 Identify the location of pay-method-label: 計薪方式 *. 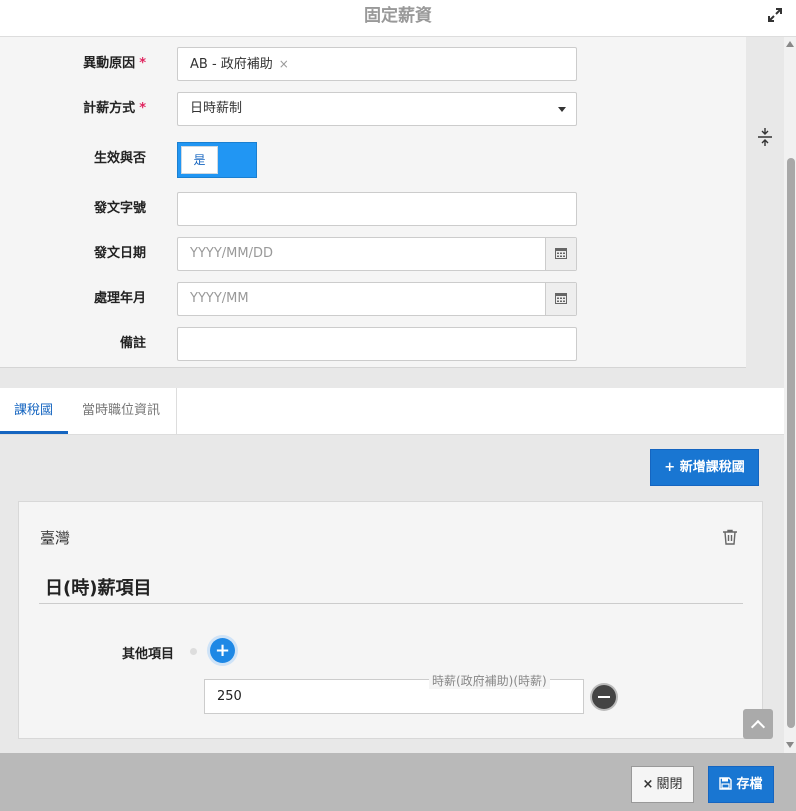
(114, 108).